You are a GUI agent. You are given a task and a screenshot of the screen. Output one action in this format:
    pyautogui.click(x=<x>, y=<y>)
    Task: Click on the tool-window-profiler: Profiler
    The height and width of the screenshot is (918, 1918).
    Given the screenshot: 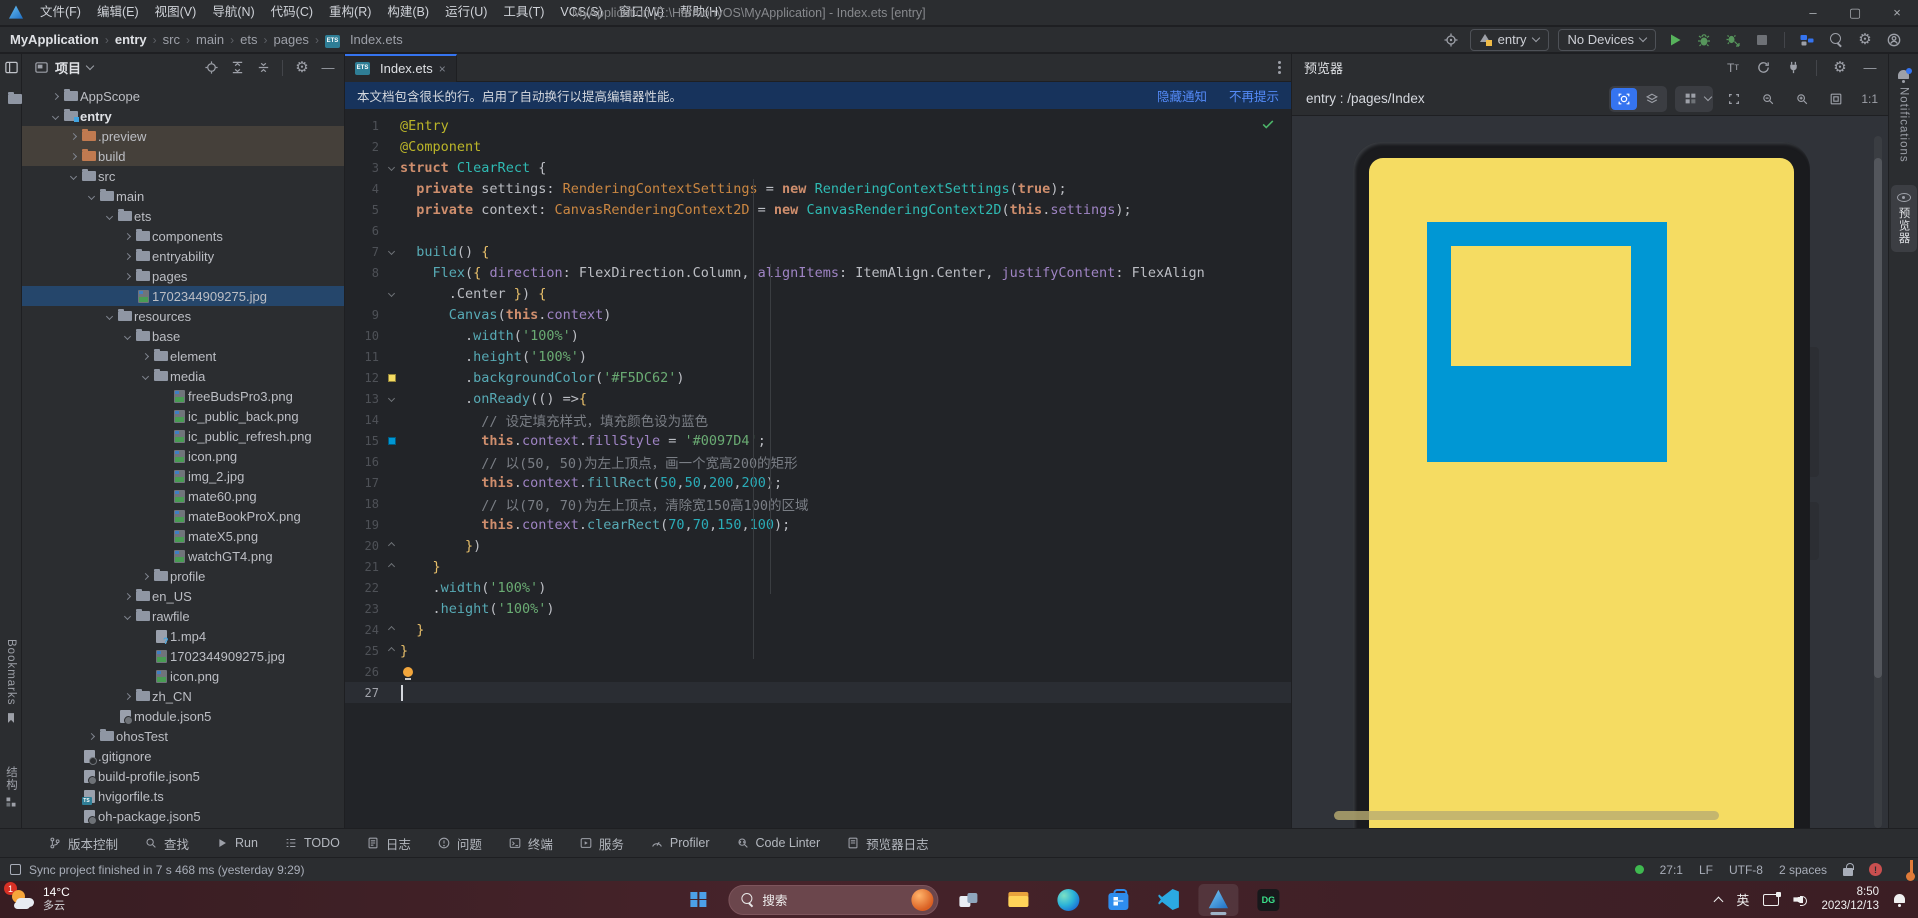 What is the action you would take?
    pyautogui.click(x=680, y=843)
    